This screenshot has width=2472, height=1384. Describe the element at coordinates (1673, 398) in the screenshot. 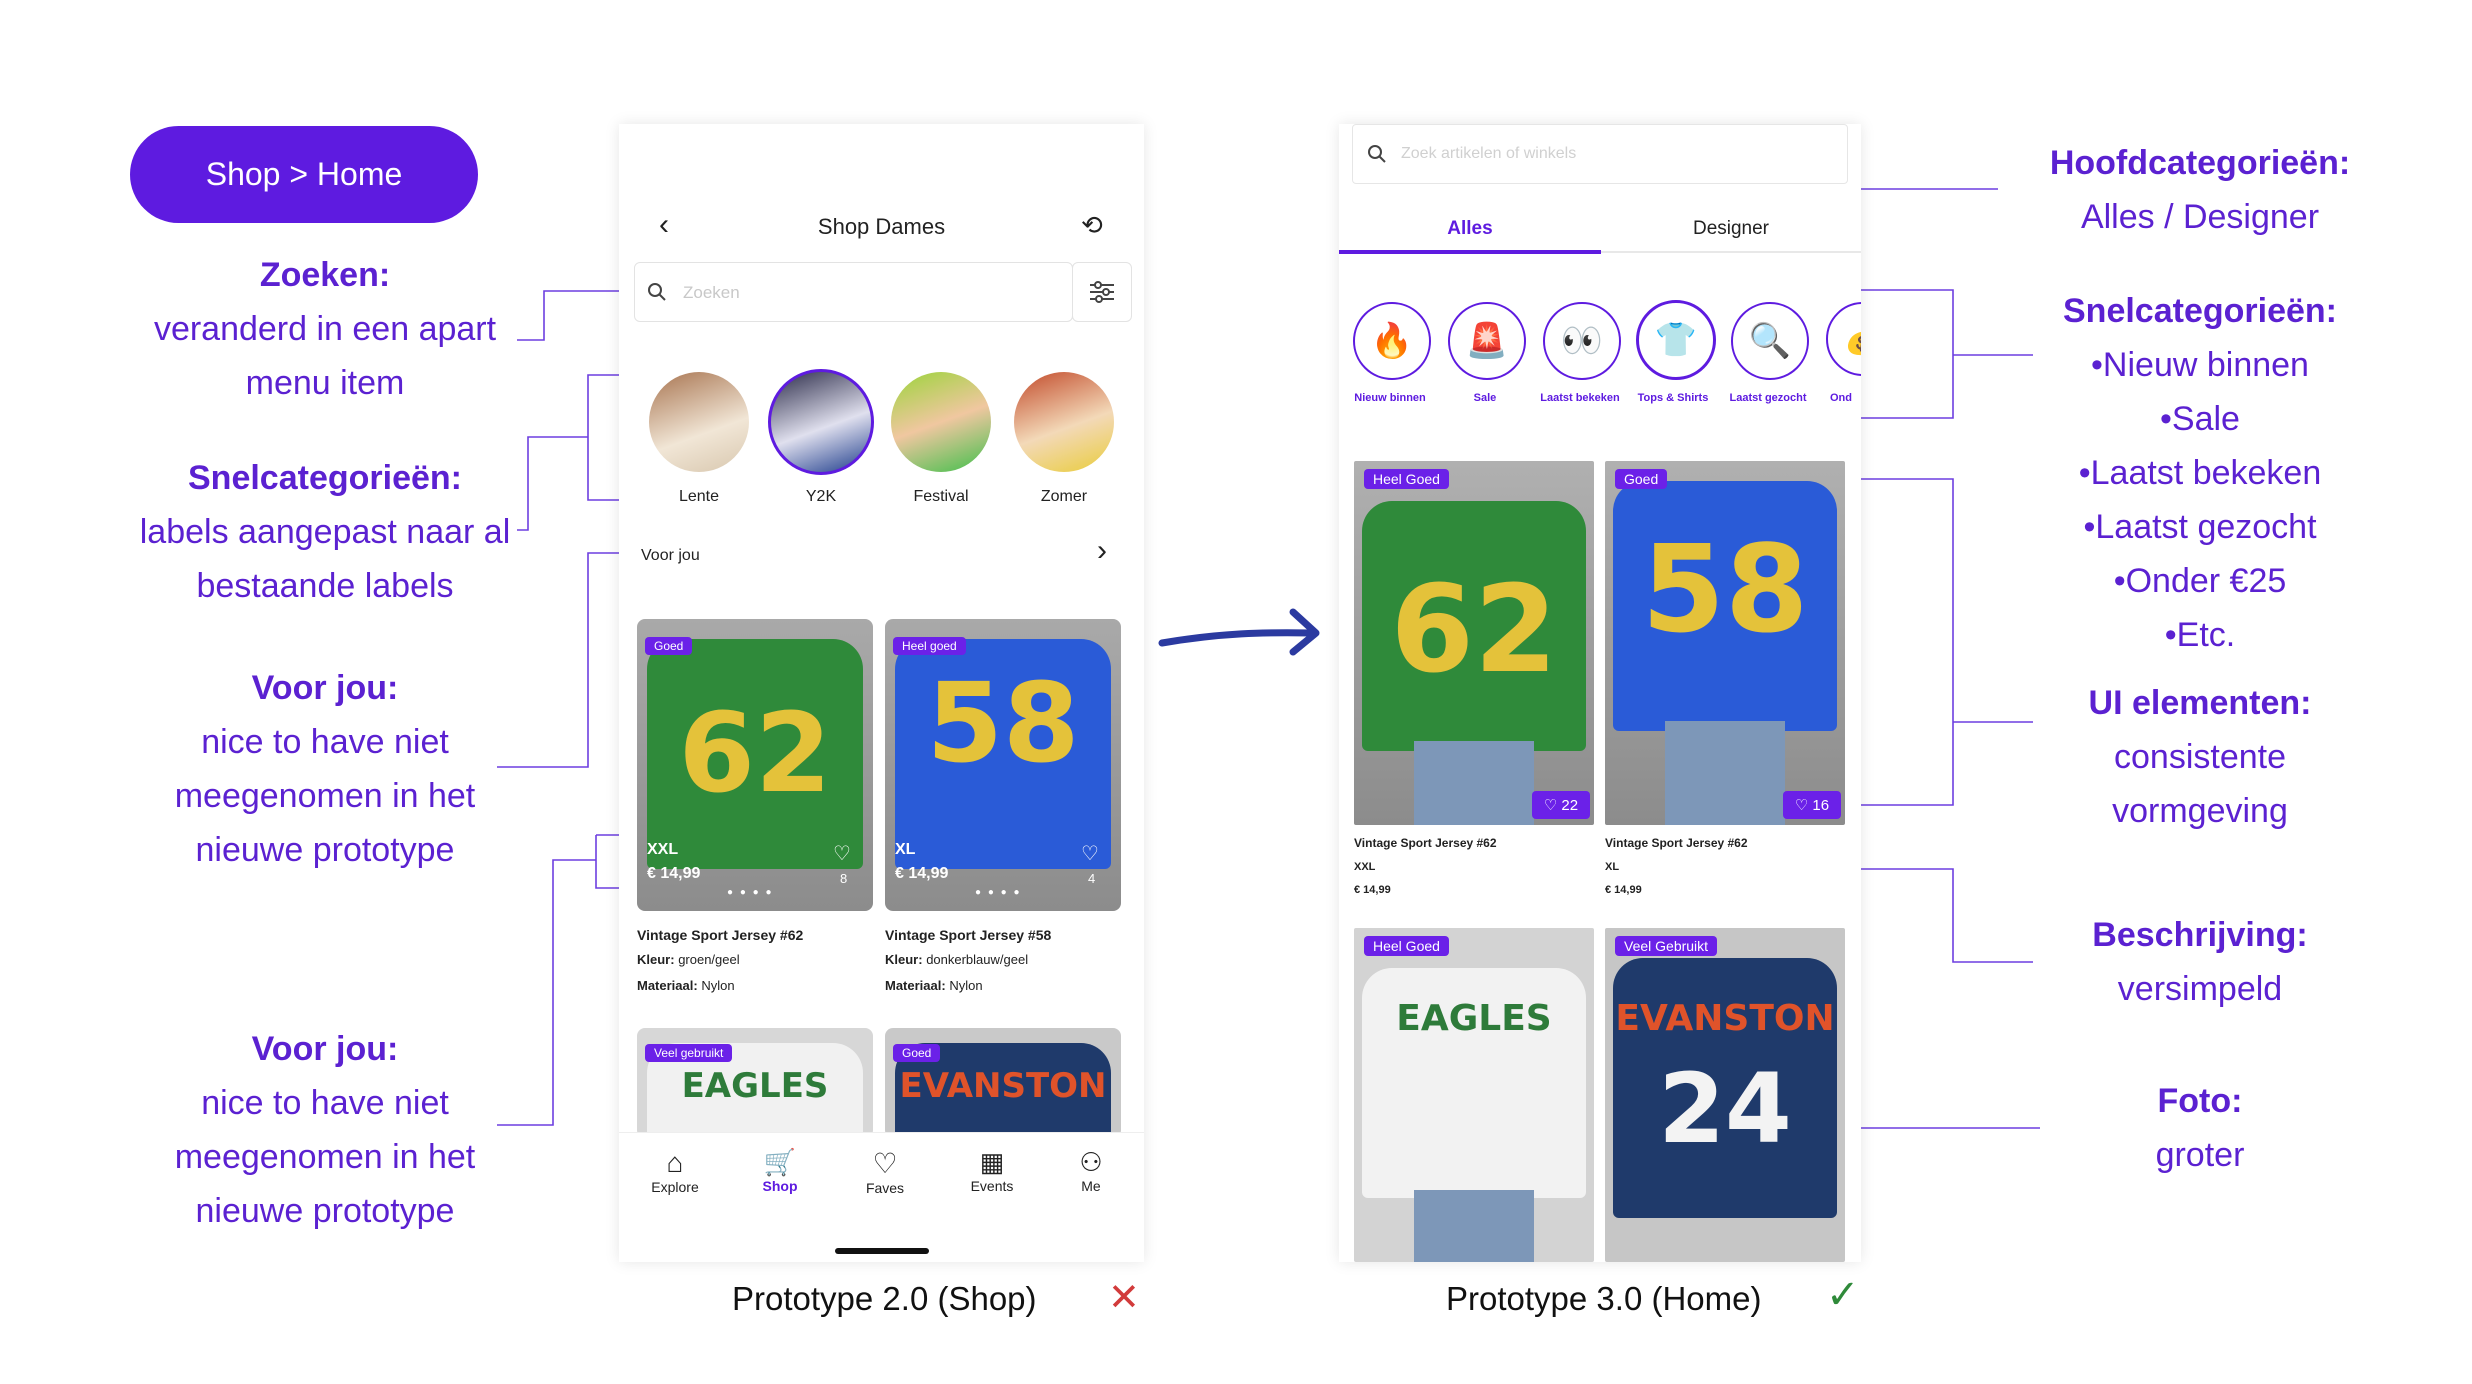

I see `category-label: Tops & Shirts` at that location.